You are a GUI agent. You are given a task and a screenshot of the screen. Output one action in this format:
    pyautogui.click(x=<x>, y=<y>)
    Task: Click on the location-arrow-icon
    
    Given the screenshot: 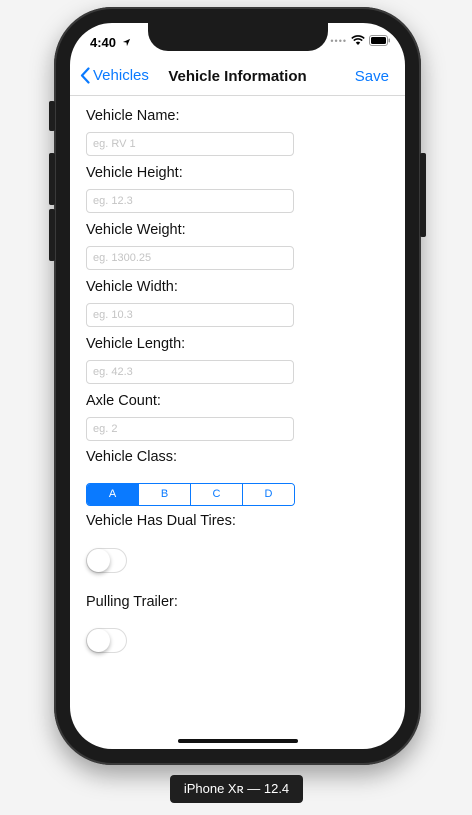 What is the action you would take?
    pyautogui.click(x=126, y=42)
    